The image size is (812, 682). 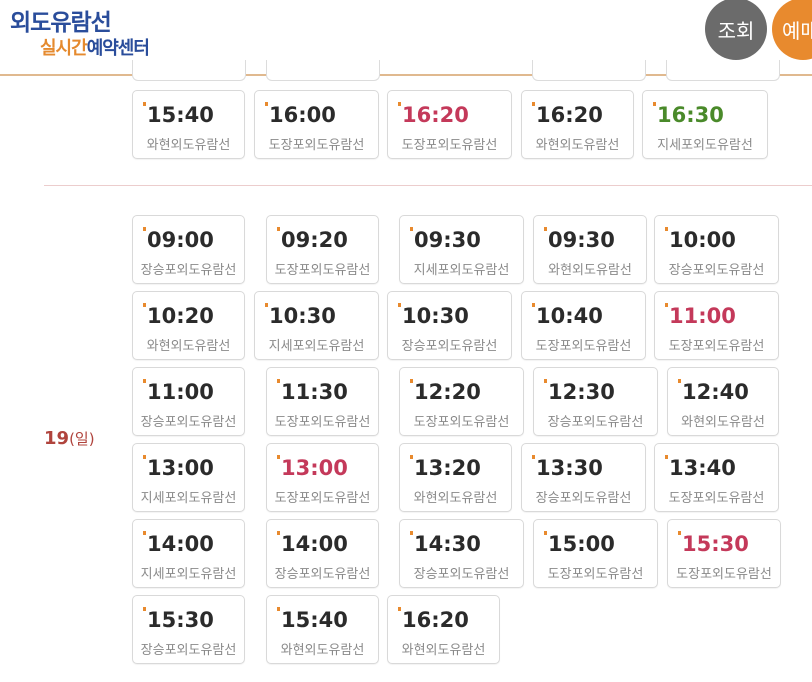 I want to click on slot-time: 15:00, so click(x=581, y=544).